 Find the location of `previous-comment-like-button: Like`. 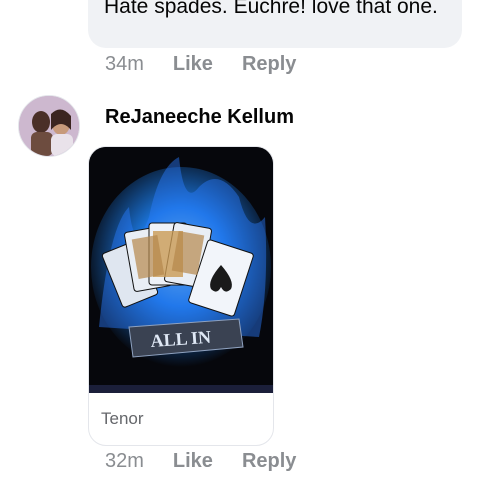

previous-comment-like-button: Like is located at coordinates (193, 64).